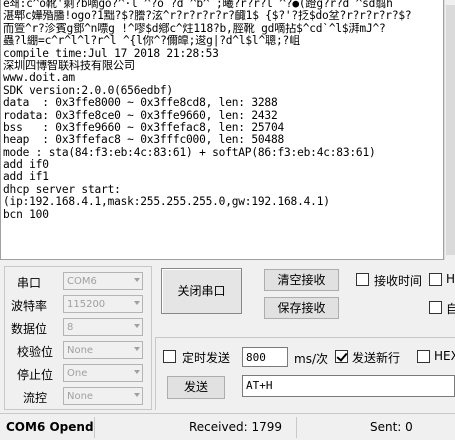 This screenshot has height=440, width=455. What do you see at coordinates (196, 387) in the screenshot?
I see `send-button: 发送` at bounding box center [196, 387].